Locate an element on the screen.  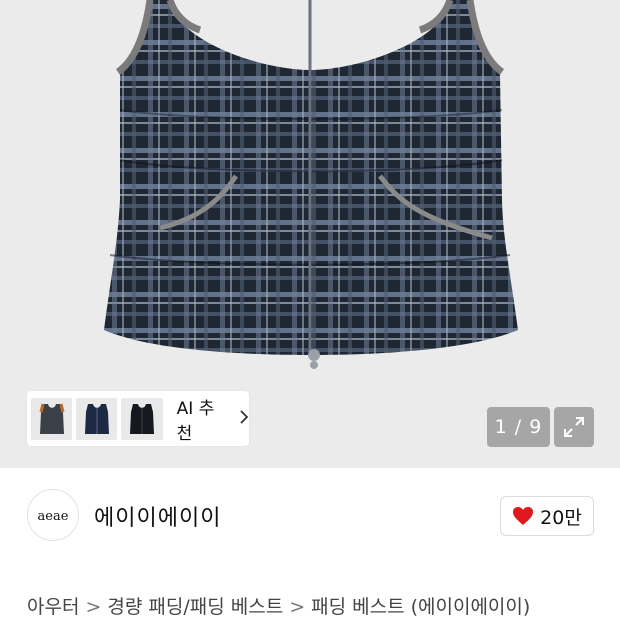
brand-logo: aeae is located at coordinates (53, 515).